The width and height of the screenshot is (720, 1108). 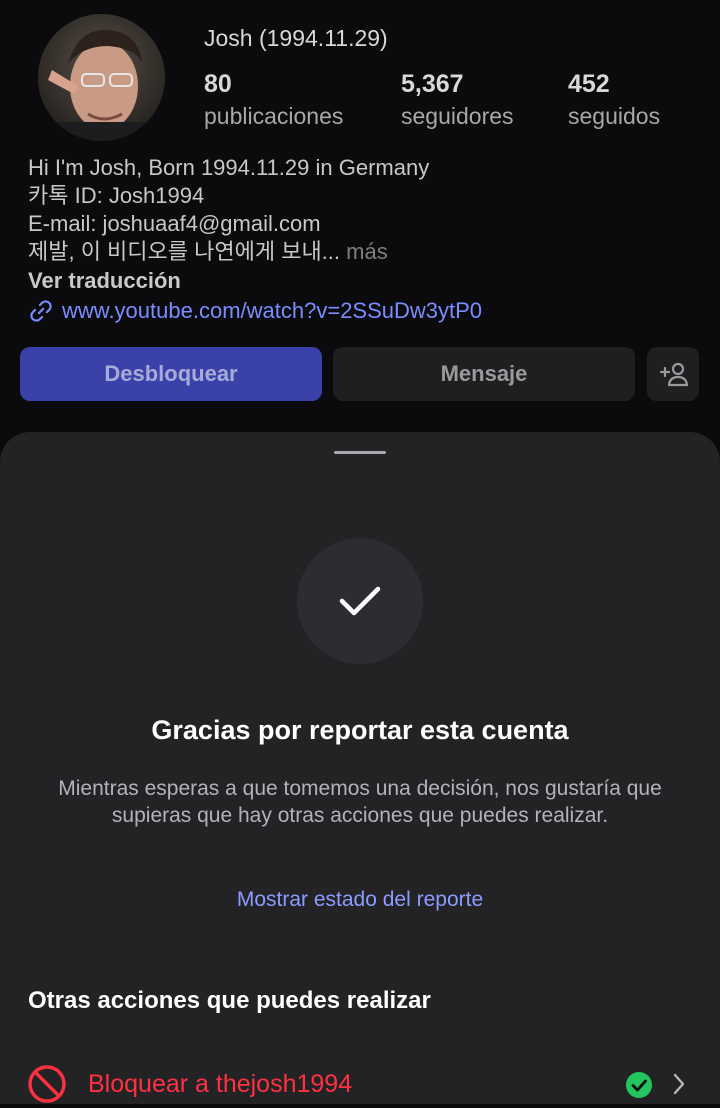 I want to click on message-button: Mensaje, so click(x=484, y=374).